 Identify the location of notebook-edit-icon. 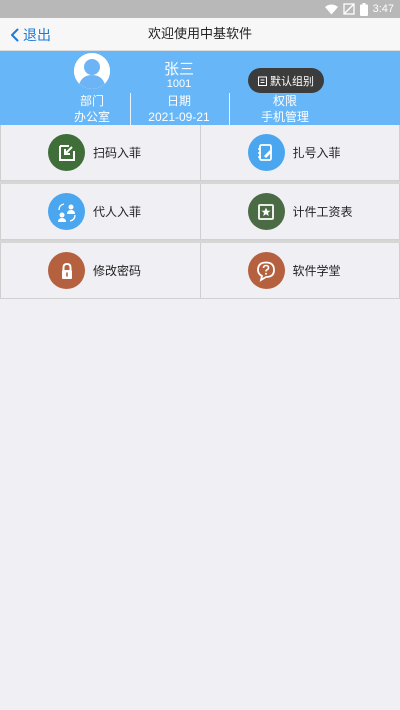
(266, 152).